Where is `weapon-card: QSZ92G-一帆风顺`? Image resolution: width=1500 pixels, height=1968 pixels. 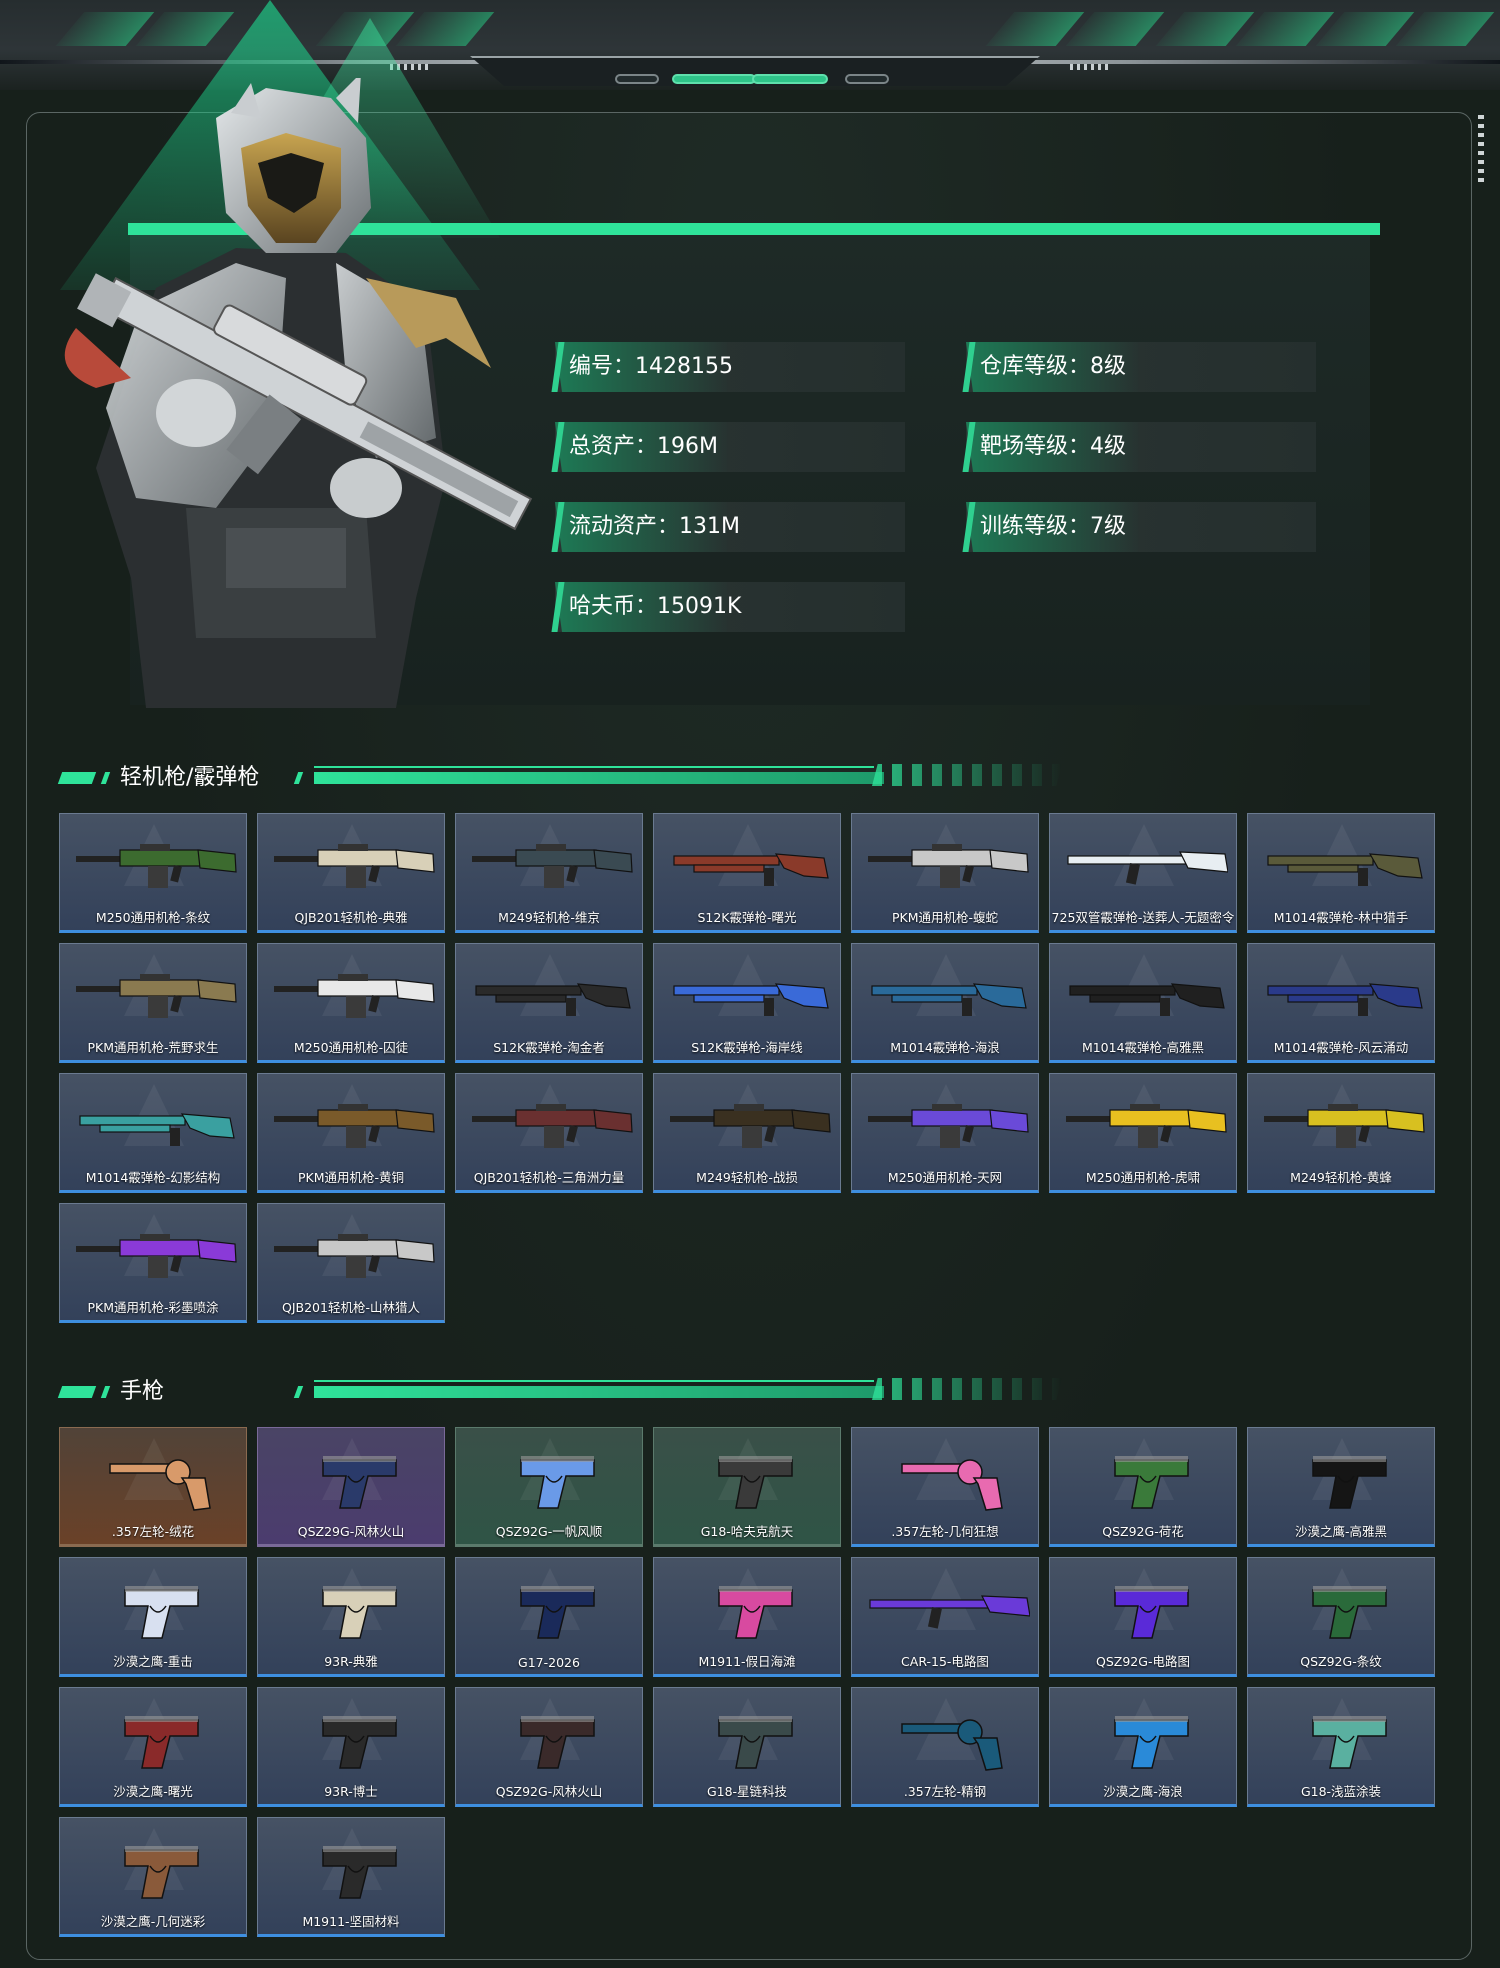 weapon-card: QSZ92G-一帆风顺 is located at coordinates (549, 1487).